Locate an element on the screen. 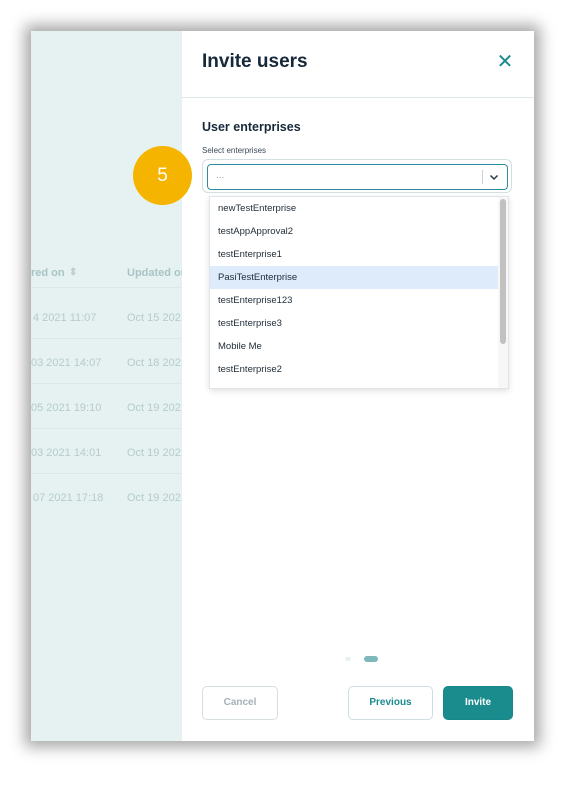 This screenshot has width=575, height=787. option-item: testEnterprise1 is located at coordinates (354, 254).